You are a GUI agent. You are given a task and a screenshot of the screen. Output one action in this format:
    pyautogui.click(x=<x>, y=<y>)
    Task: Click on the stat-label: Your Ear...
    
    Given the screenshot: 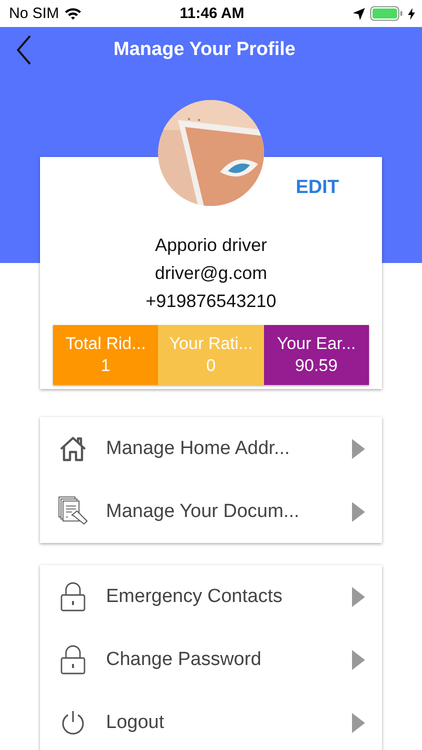 What is the action you would take?
    pyautogui.click(x=316, y=344)
    